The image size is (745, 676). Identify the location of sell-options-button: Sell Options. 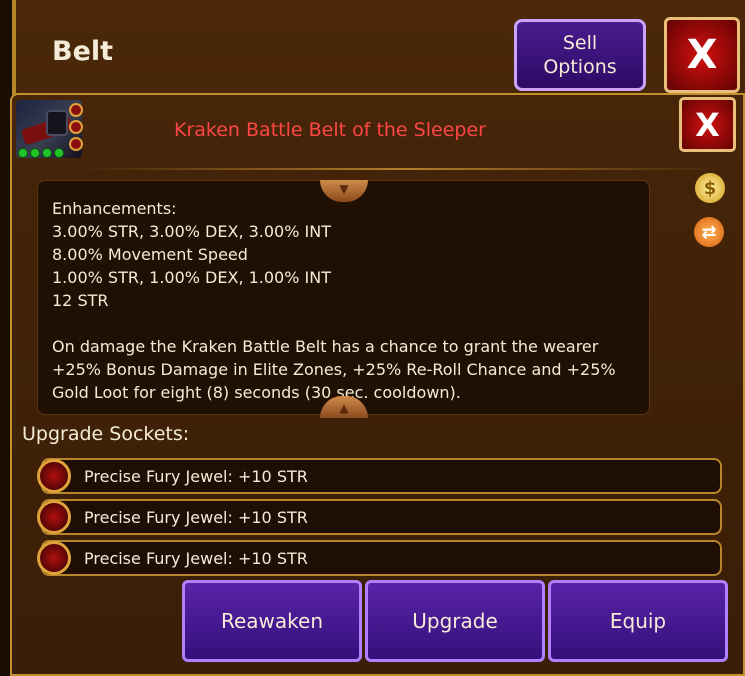
(580, 55).